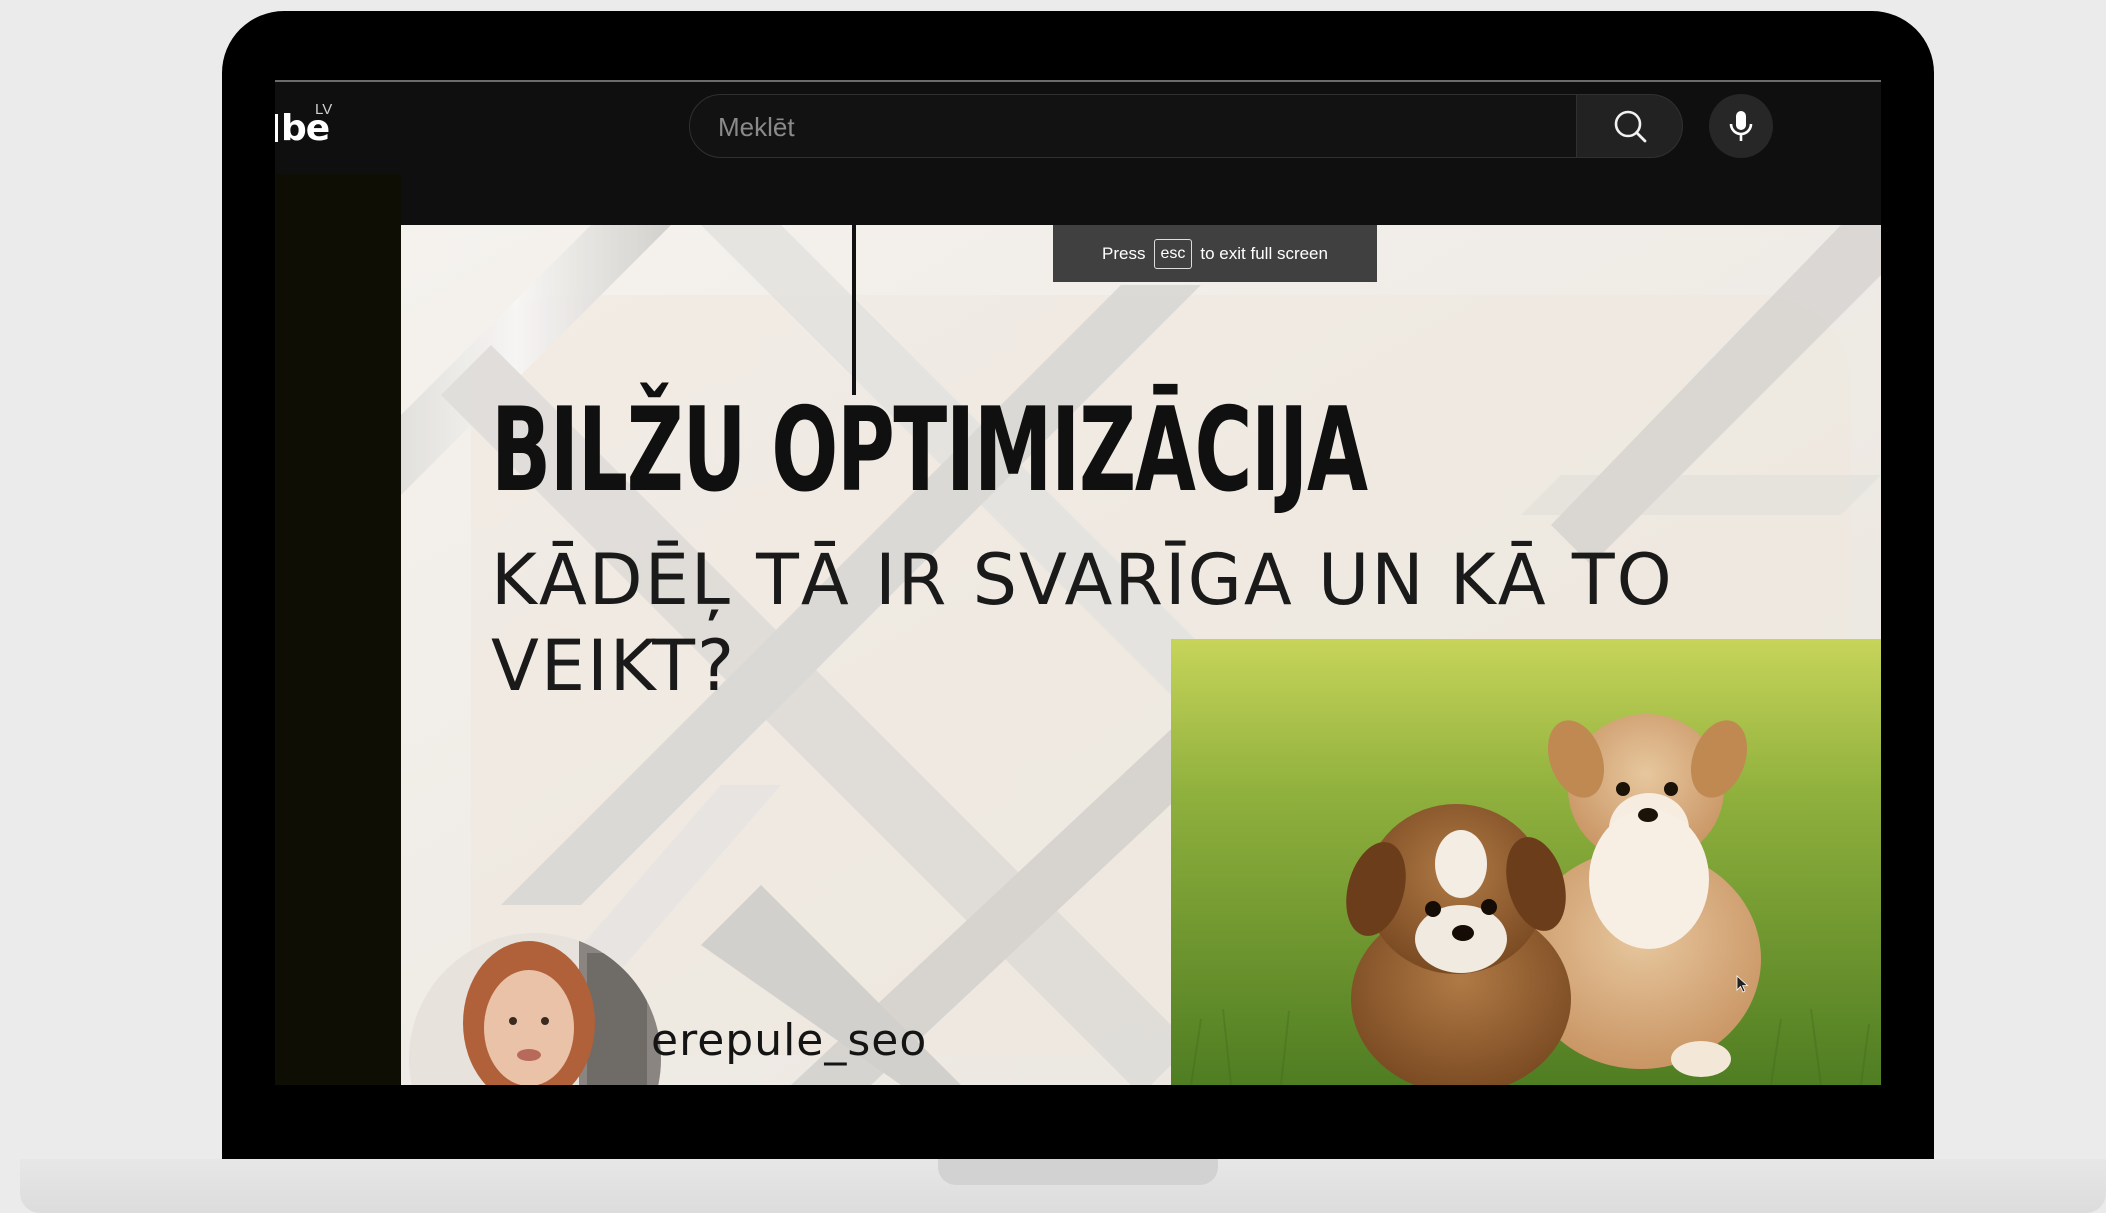 Image resolution: width=2106 pixels, height=1213 pixels. I want to click on mic-icon, so click(1741, 126).